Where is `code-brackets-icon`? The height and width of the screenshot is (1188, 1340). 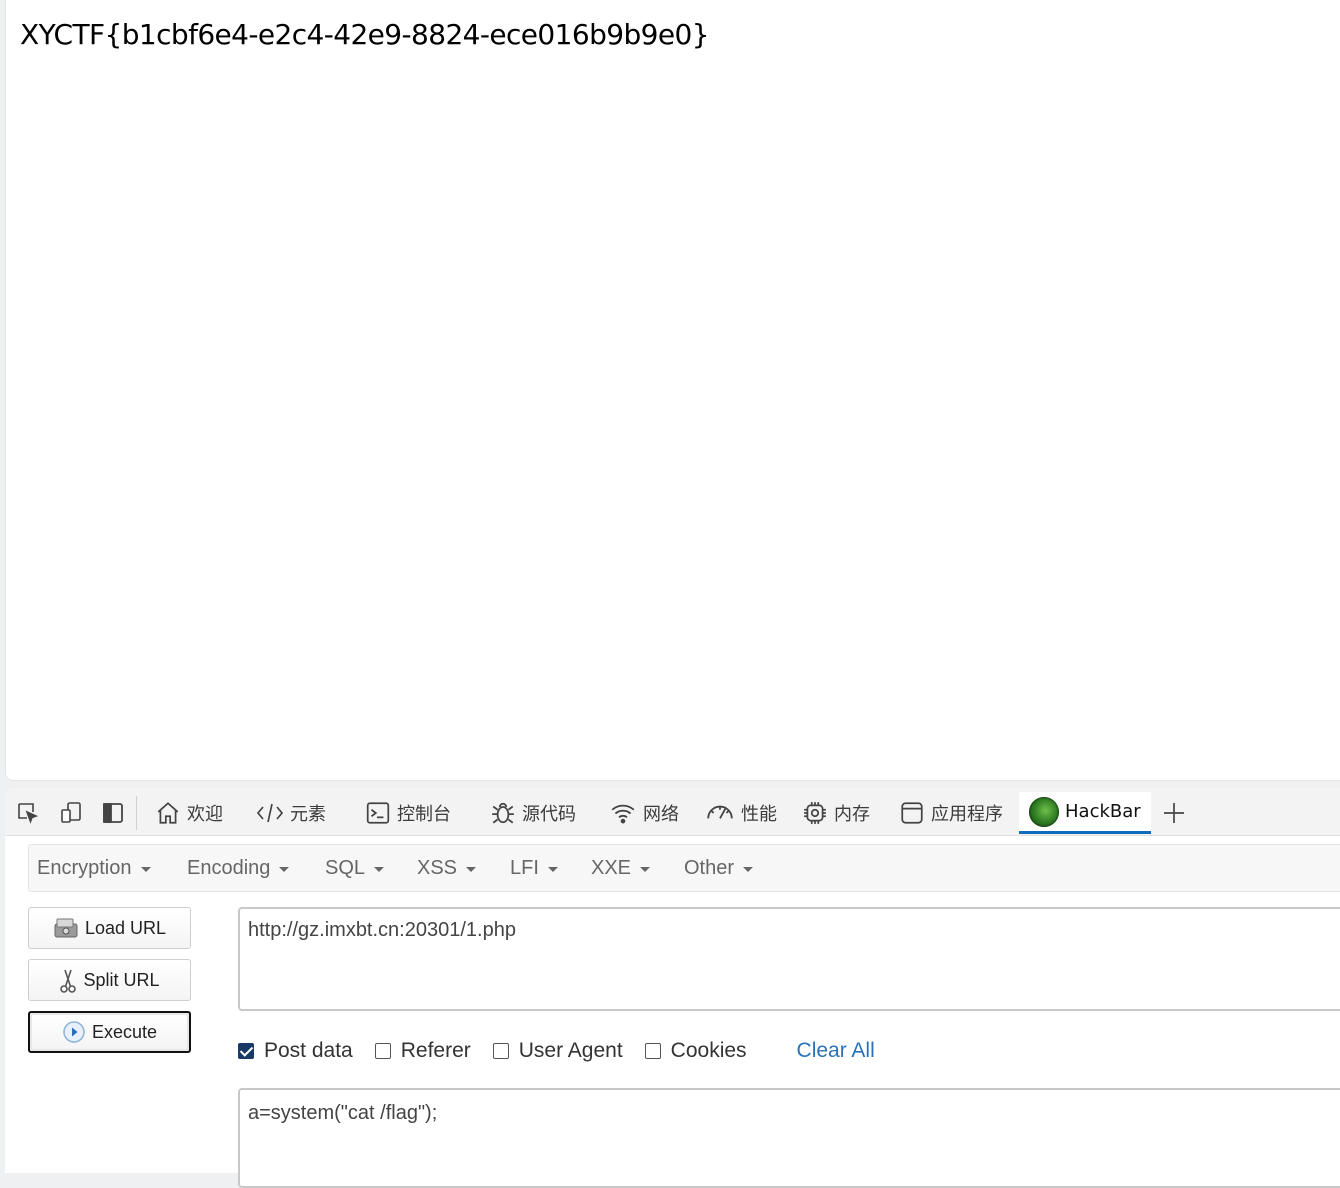 code-brackets-icon is located at coordinates (270, 813).